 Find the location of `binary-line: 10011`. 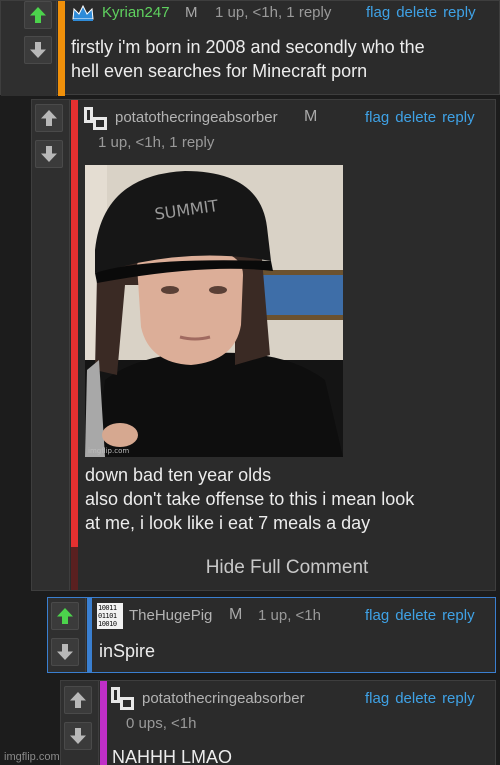

binary-line: 10011 is located at coordinates (107, 608).